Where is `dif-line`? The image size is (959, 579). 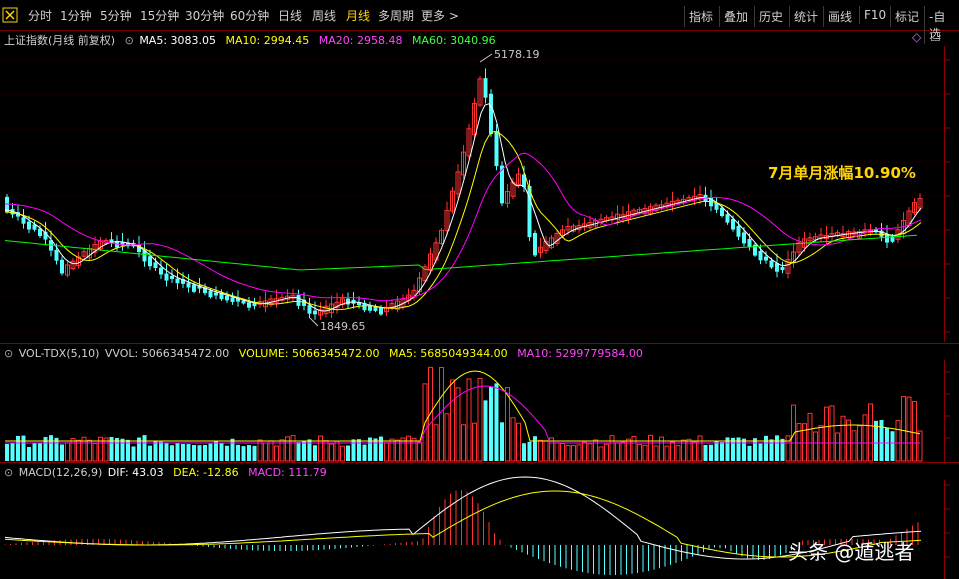 dif-line is located at coordinates (463, 518).